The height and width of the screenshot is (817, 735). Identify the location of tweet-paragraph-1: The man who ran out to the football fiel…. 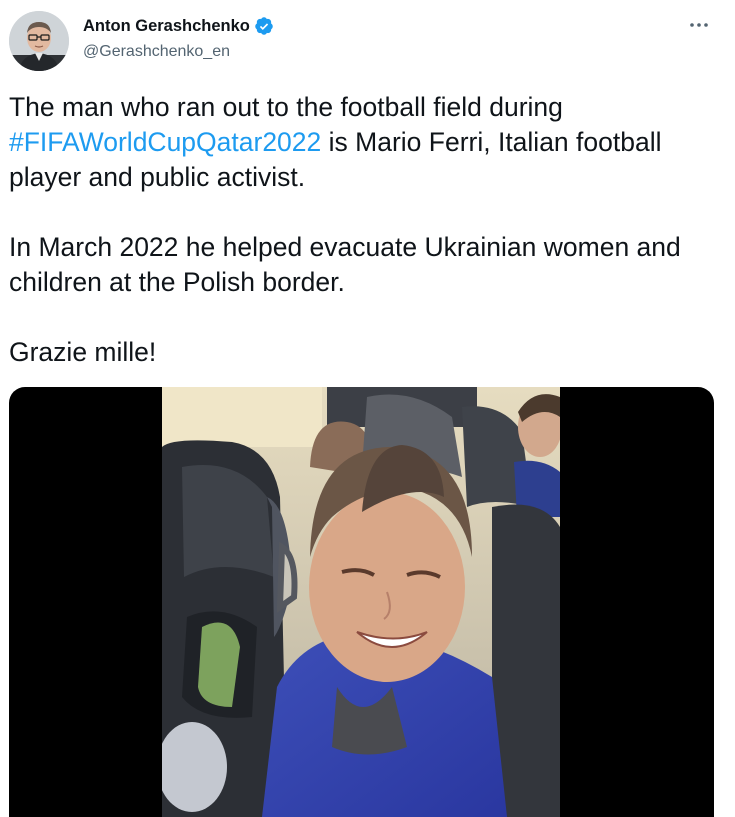
(366, 142).